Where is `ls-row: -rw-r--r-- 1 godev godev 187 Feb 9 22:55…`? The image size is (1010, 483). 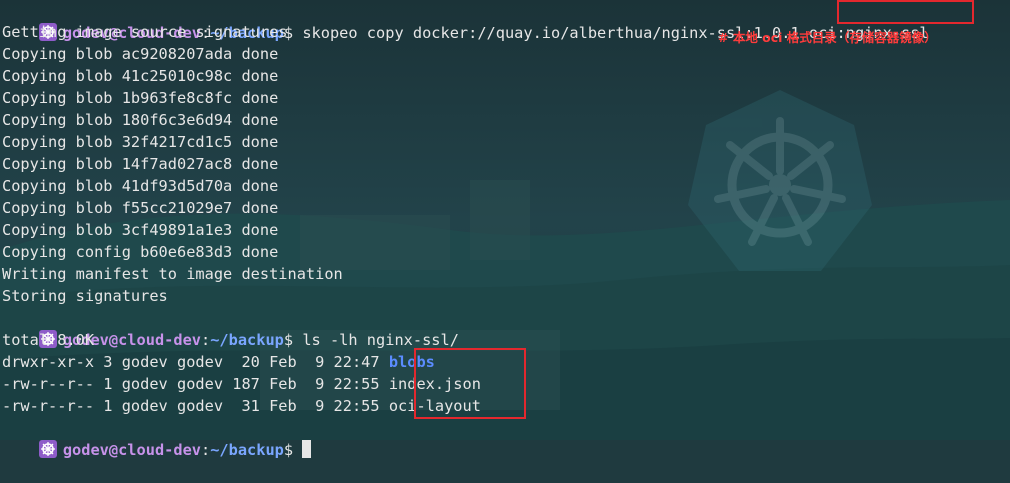 ls-row: -rw-r--r-- 1 godev godev 187 Feb 9 22:55… is located at coordinates (241, 384).